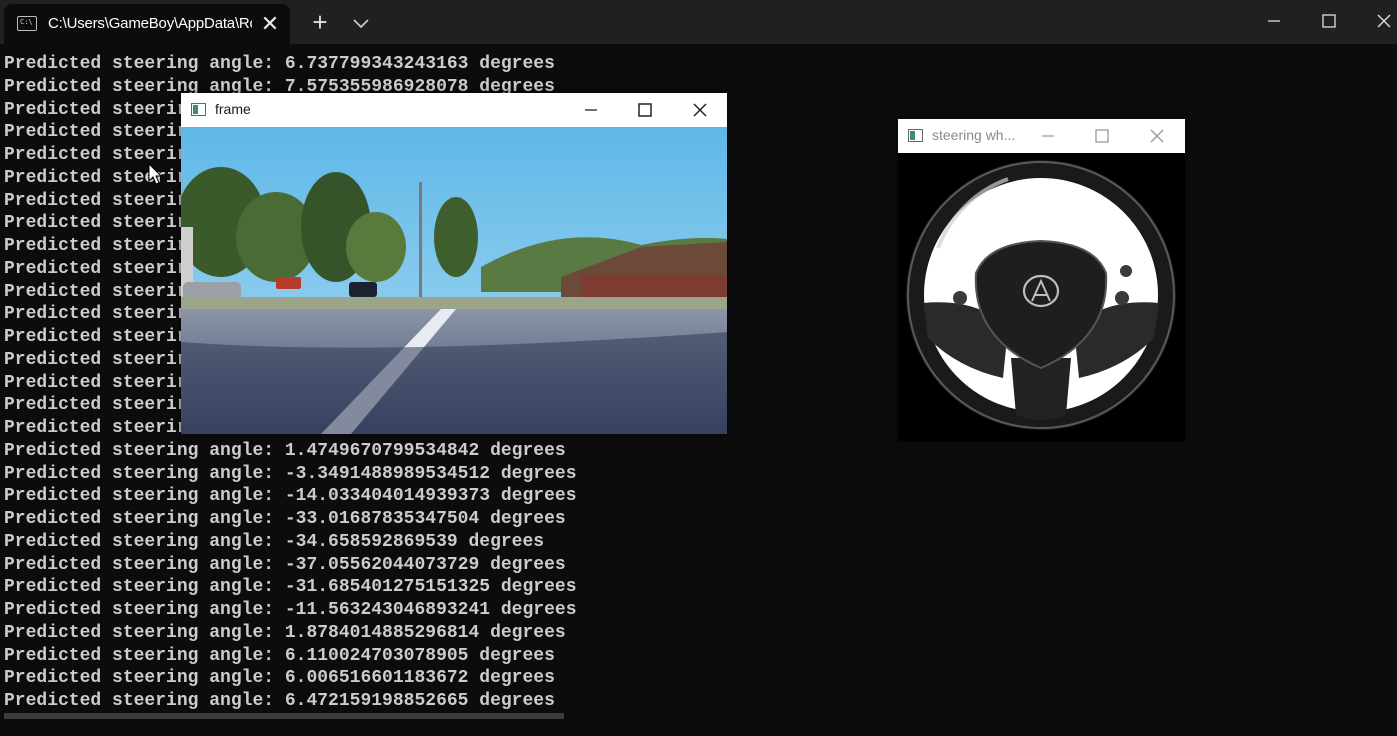 The width and height of the screenshot is (1397, 736). I want to click on frame-window-title: frame, so click(233, 109).